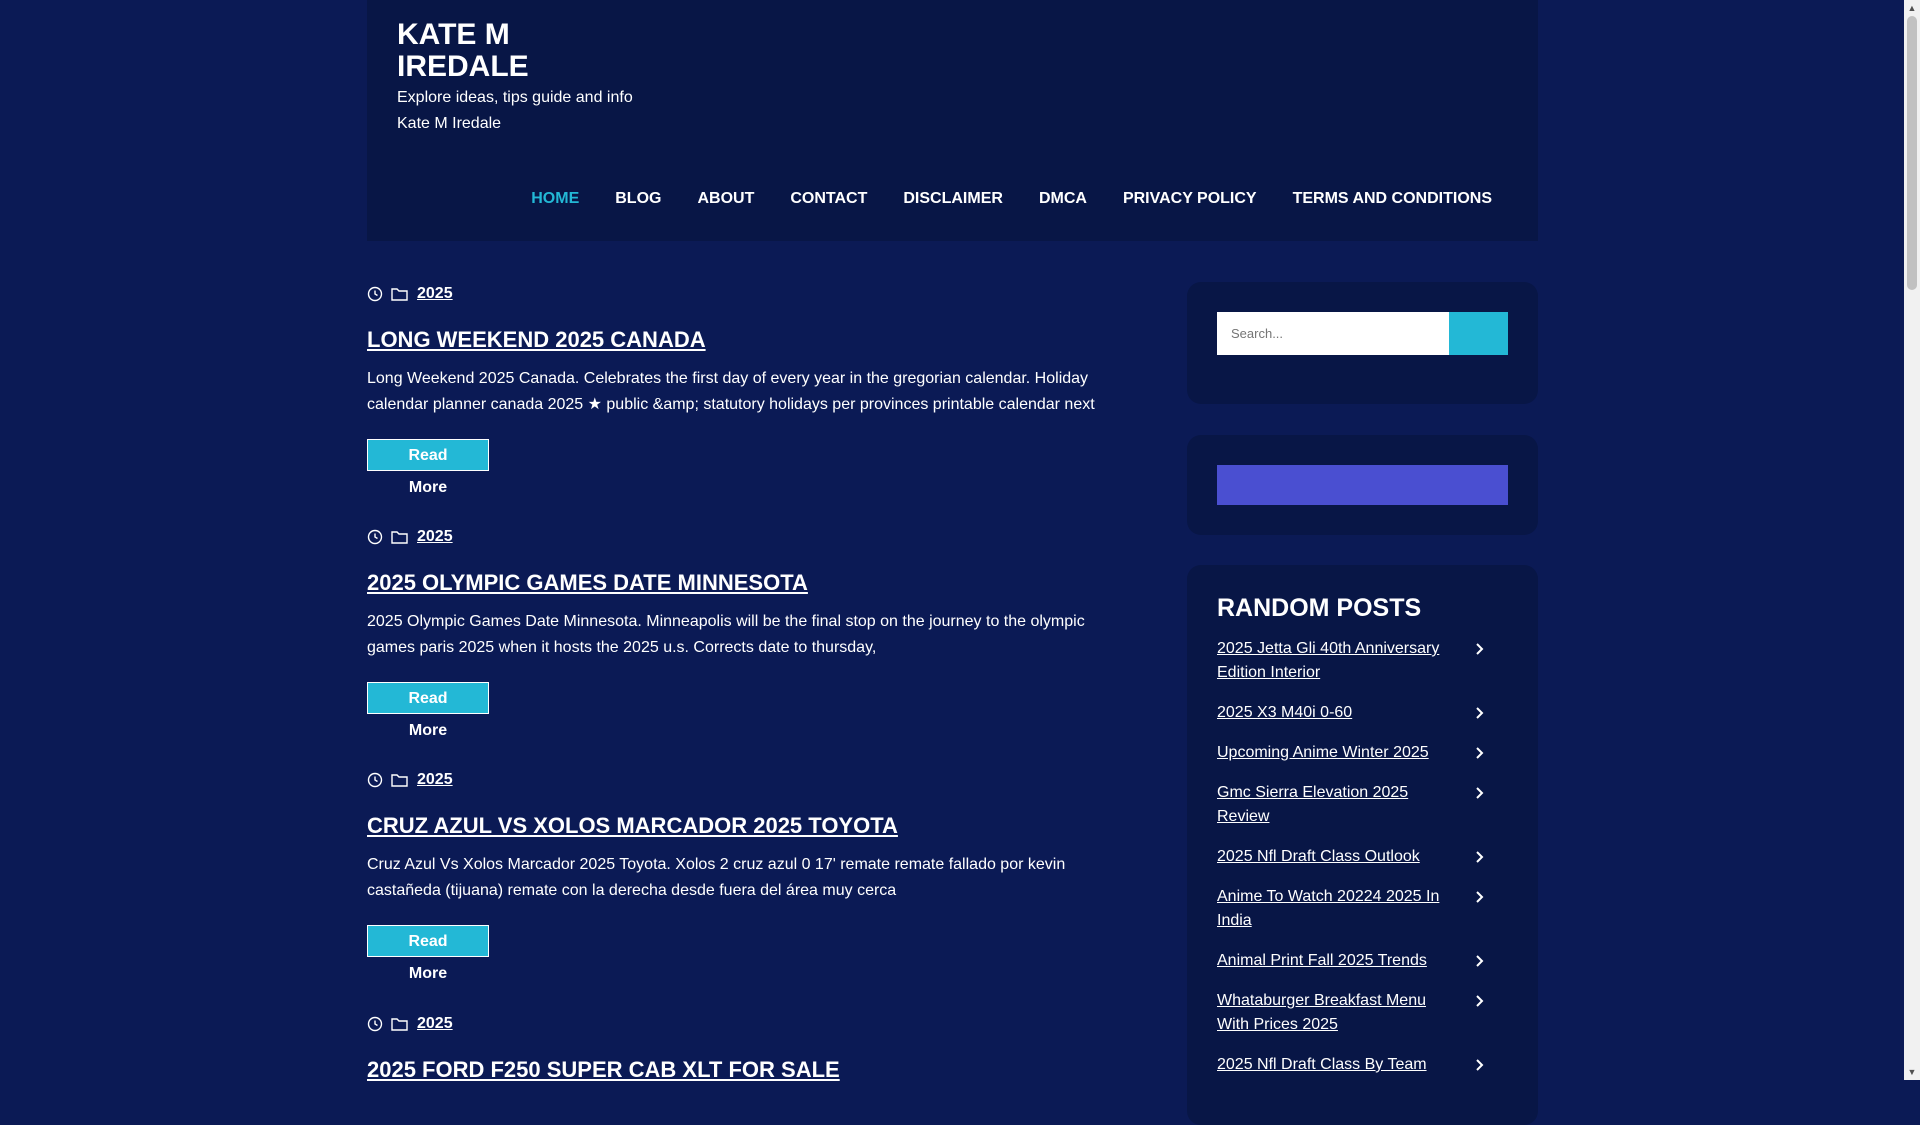 Image resolution: width=1920 pixels, height=1125 pixels. Describe the element at coordinates (487, 51) in the screenshot. I see `site-title: KATE M IREDALE` at that location.